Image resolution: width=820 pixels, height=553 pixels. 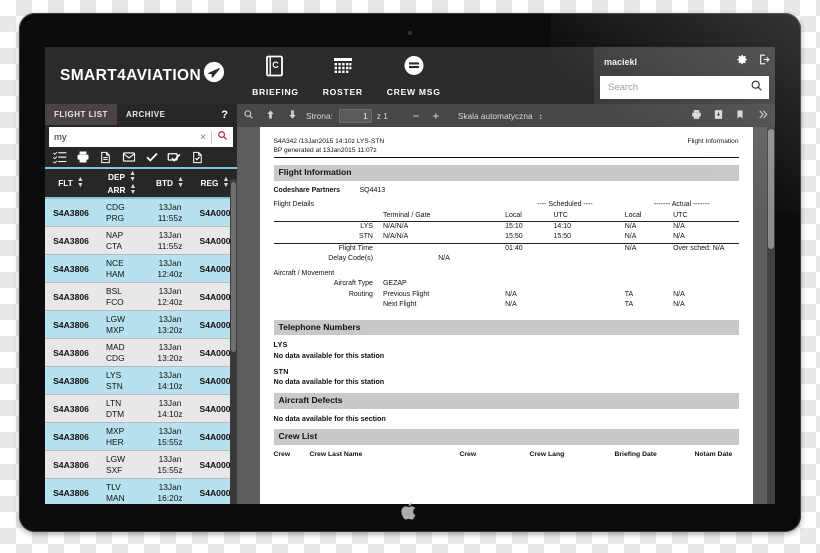 What do you see at coordinates (115, 268) in the screenshot?
I see `cell-dep-arr: NCE HAM` at bounding box center [115, 268].